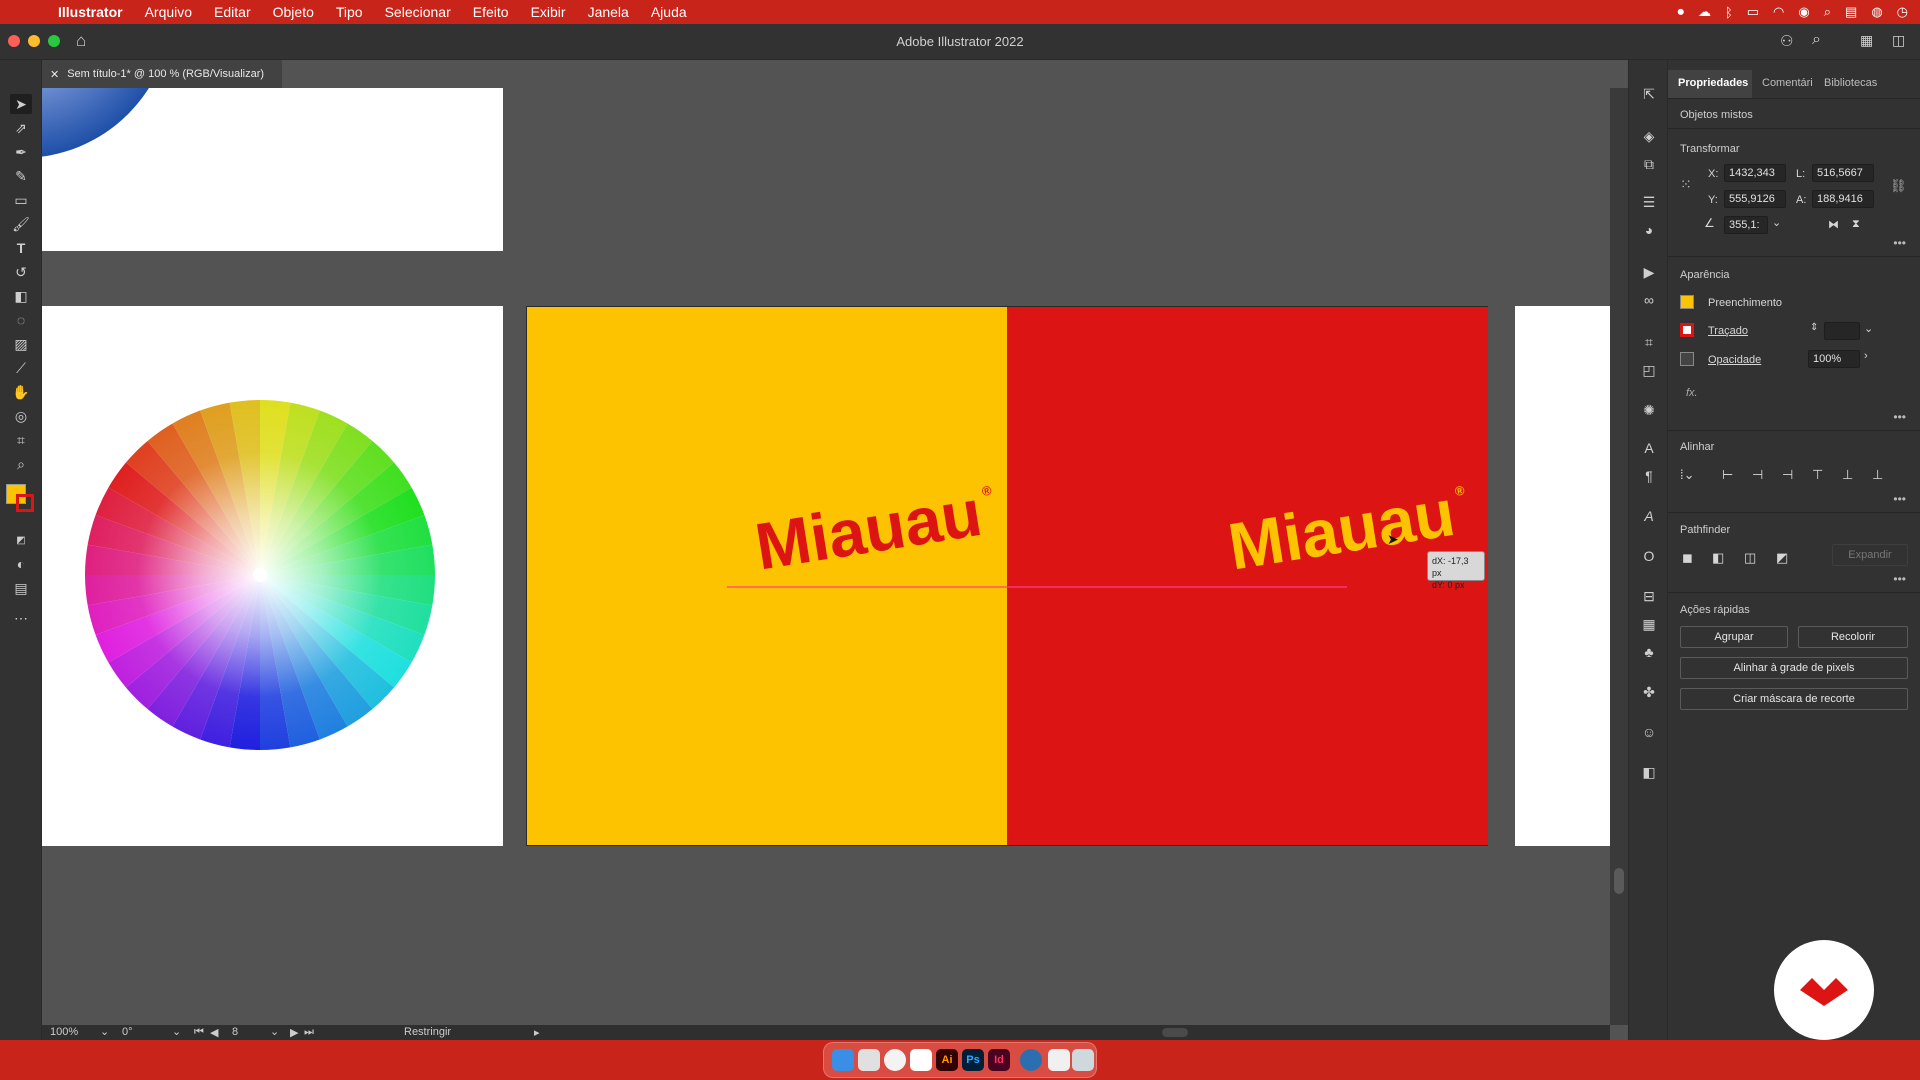  What do you see at coordinates (537, 1032) in the screenshot?
I see `status-menu-arrow-icon: ▸` at bounding box center [537, 1032].